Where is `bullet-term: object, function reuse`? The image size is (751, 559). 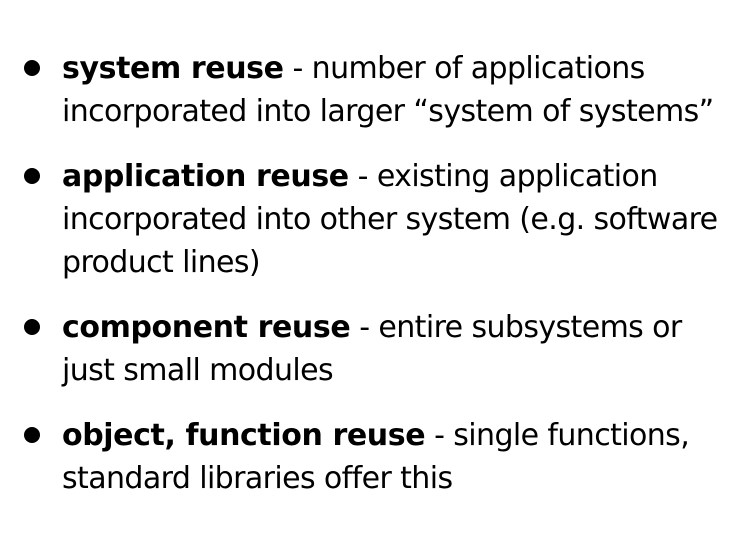 bullet-term: object, function reuse is located at coordinates (244, 435).